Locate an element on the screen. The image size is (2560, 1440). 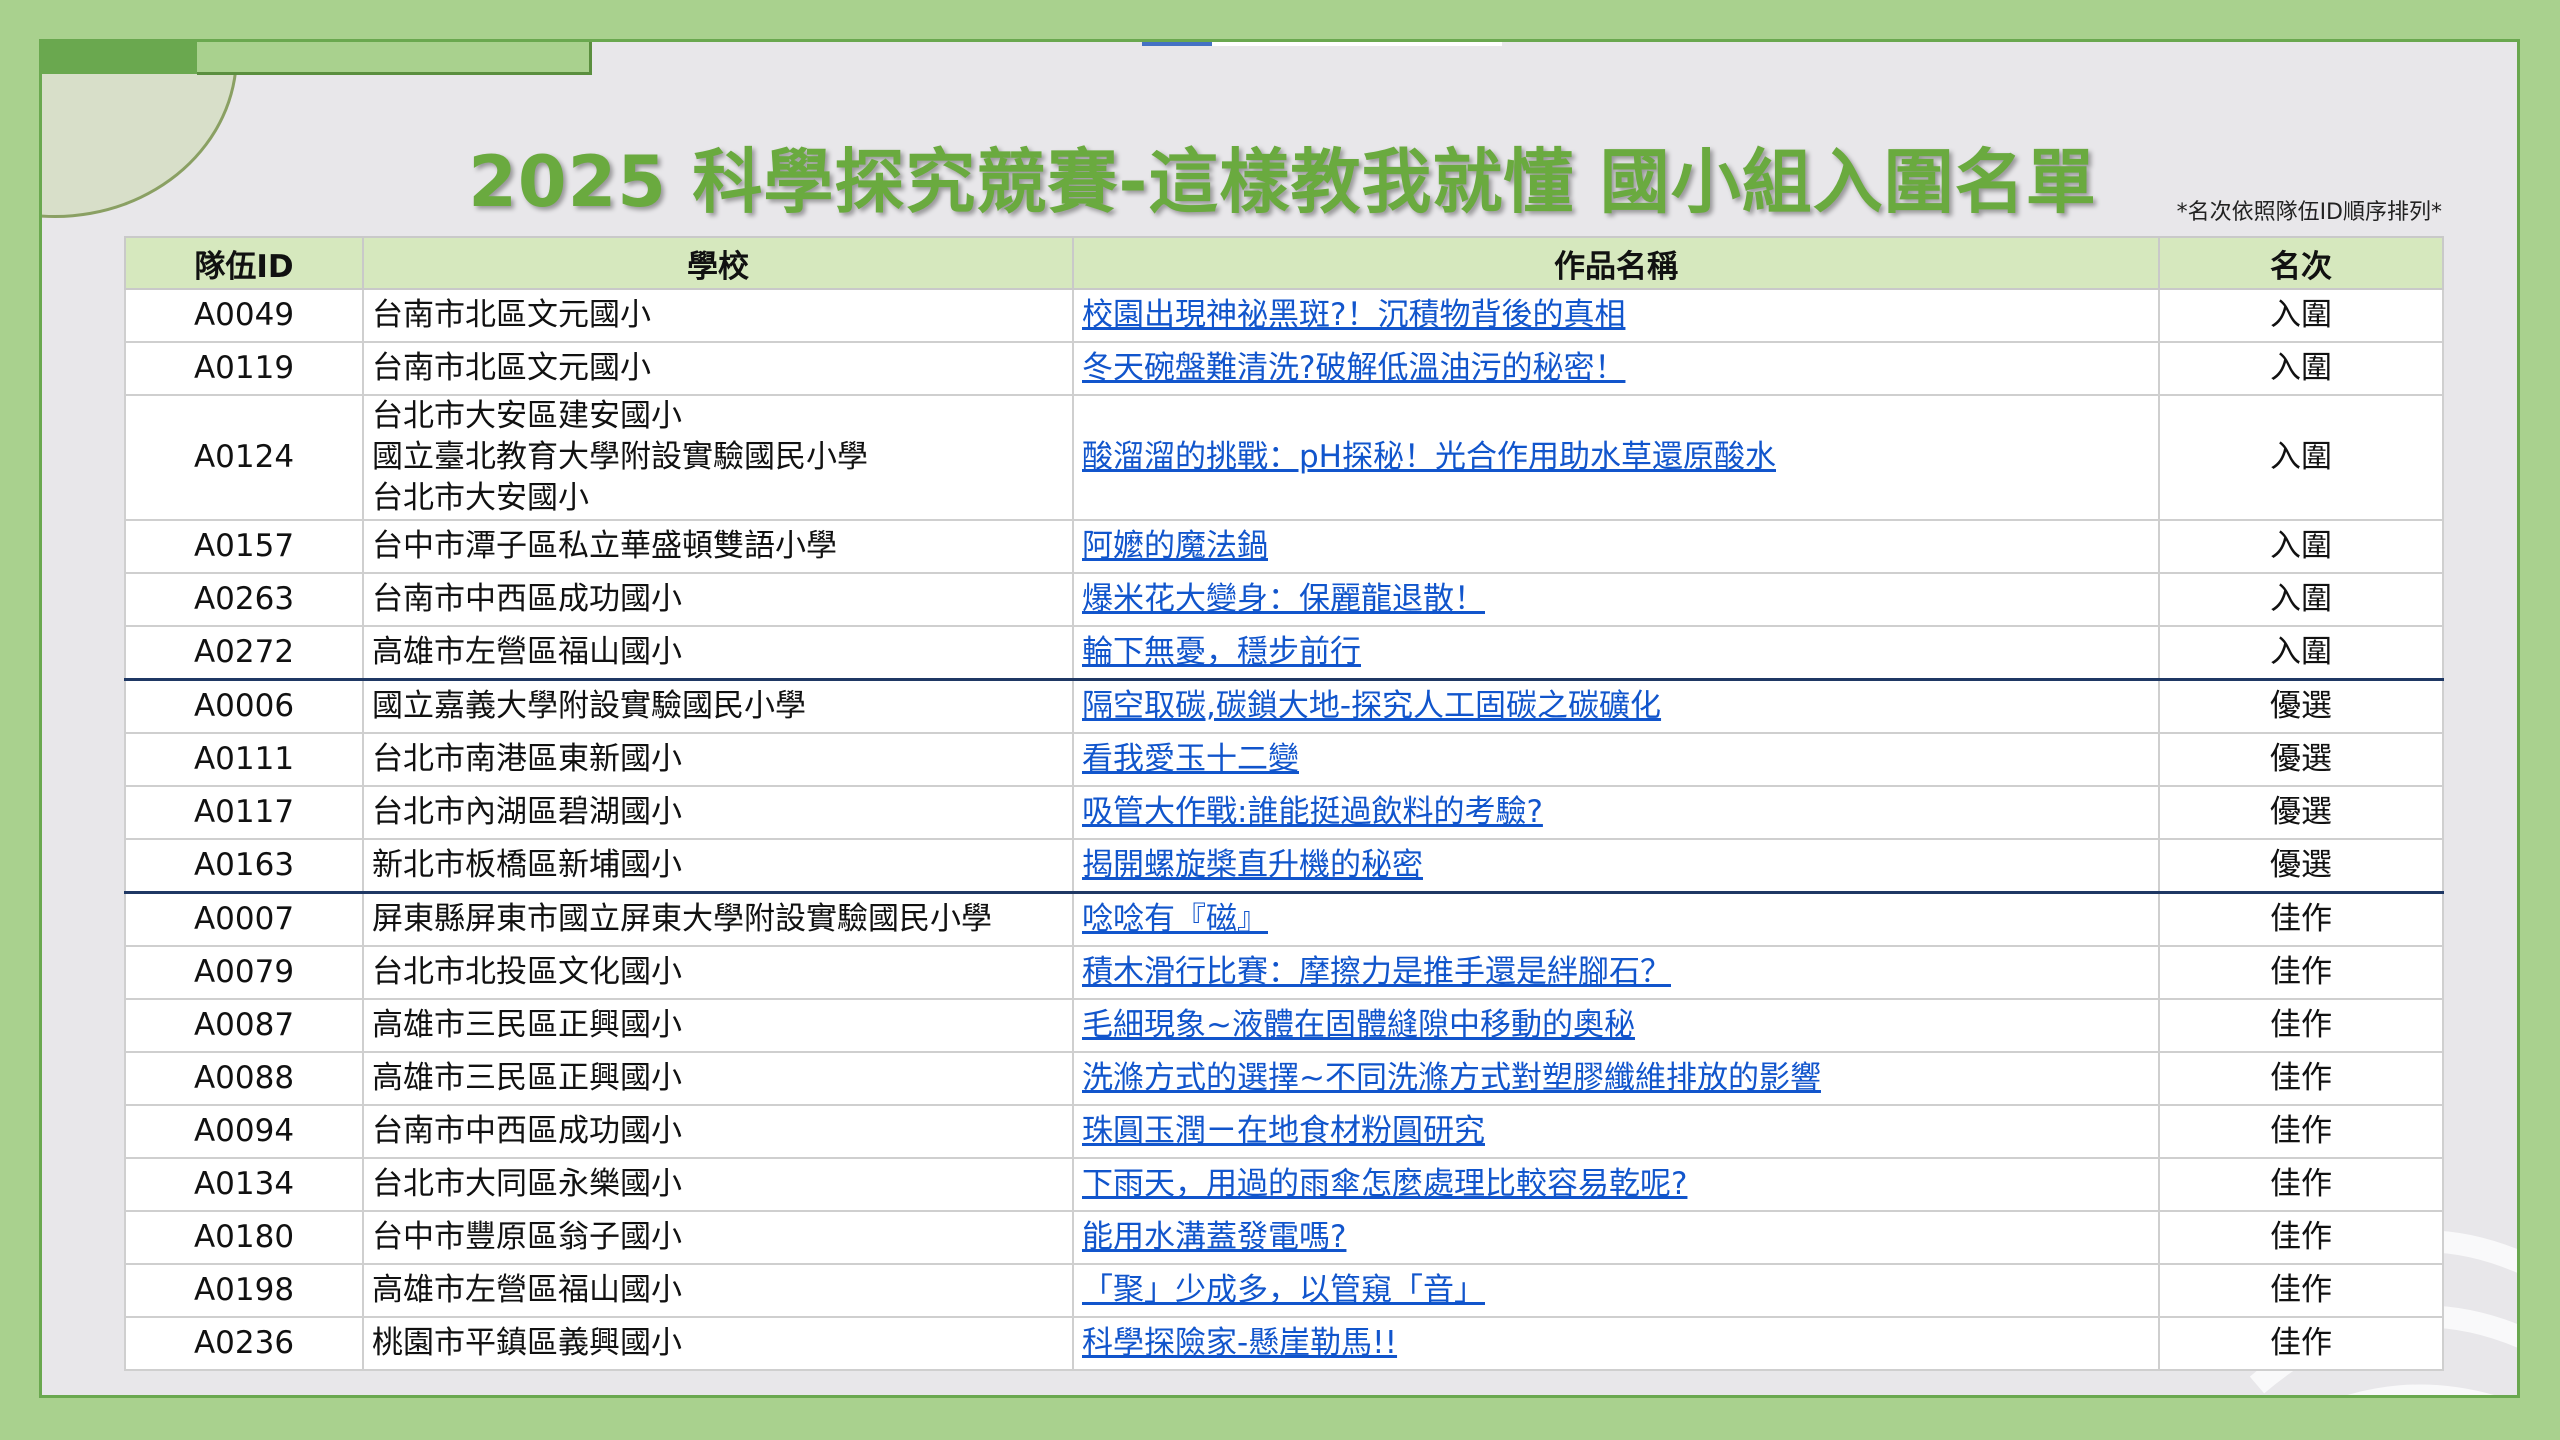
work-title-cell: 冬天碗盤難清洗?破解低溫油污的秘密！ is located at coordinates (1616, 368).